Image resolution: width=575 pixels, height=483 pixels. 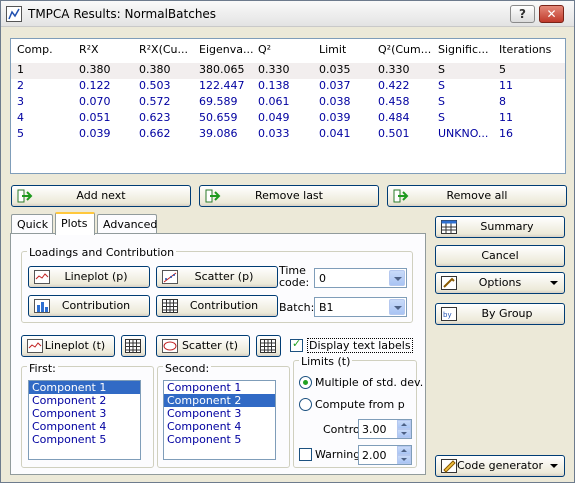 What do you see at coordinates (32, 224) in the screenshot?
I see `tab-quick: Quick` at bounding box center [32, 224].